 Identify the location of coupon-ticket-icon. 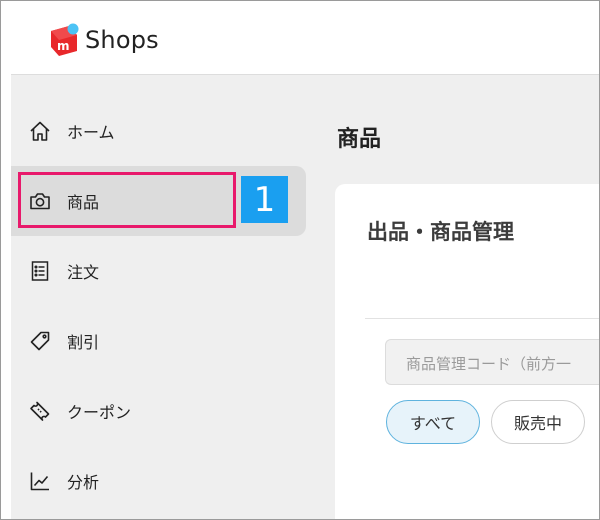
(40, 411).